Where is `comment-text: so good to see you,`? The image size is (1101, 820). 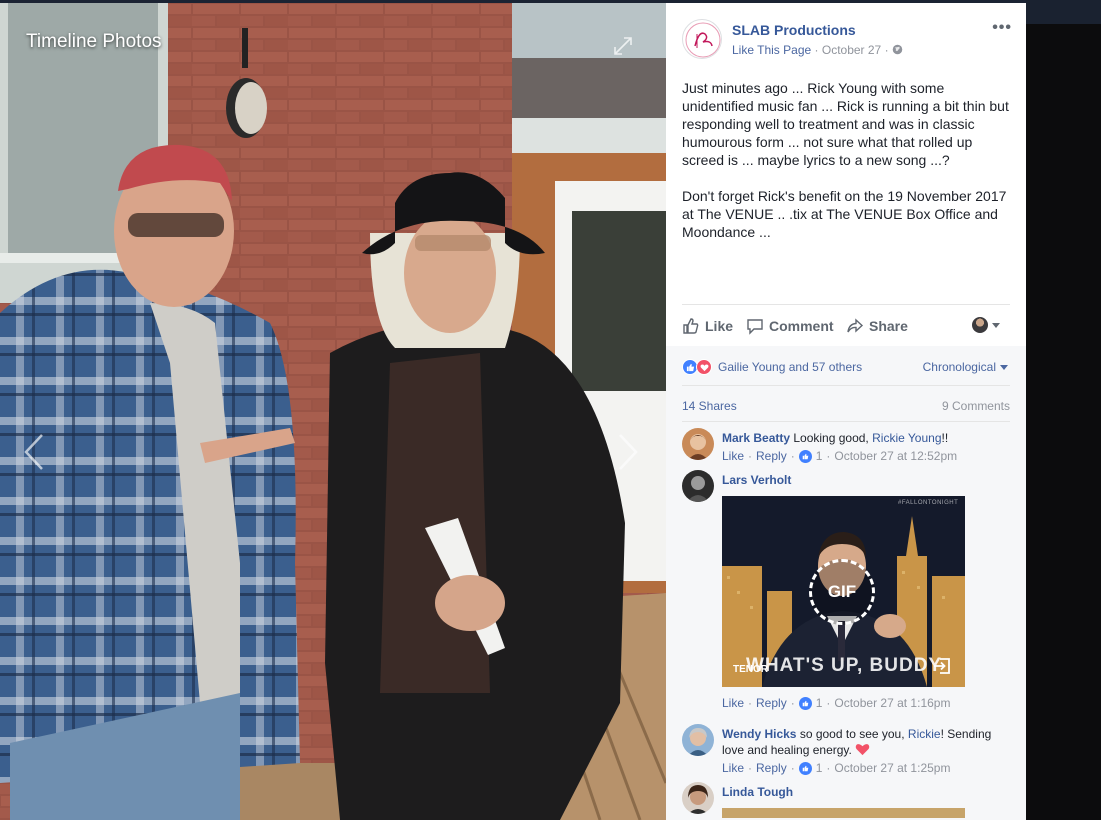
comment-text: so good to see you, is located at coordinates (852, 734).